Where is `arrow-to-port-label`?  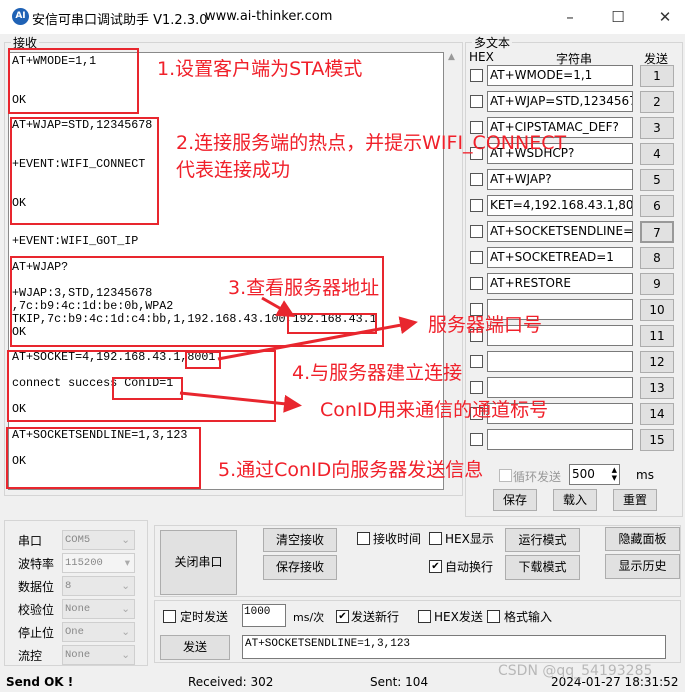 arrow-to-port-label is located at coordinates (317, 338).